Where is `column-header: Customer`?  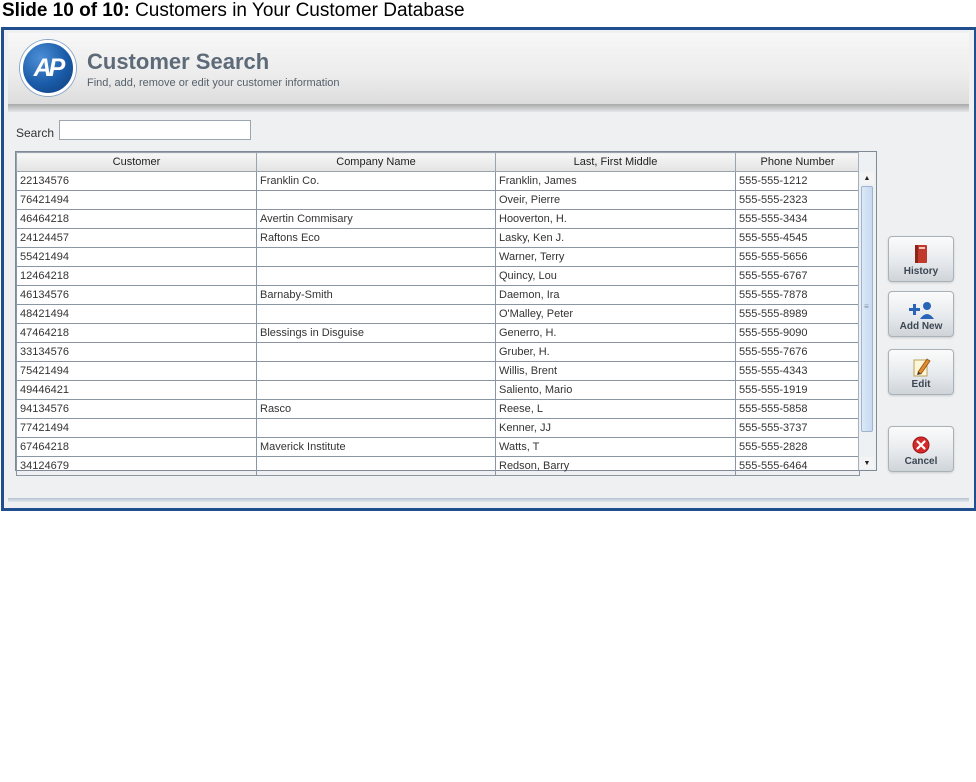
column-header: Customer is located at coordinates (136, 162).